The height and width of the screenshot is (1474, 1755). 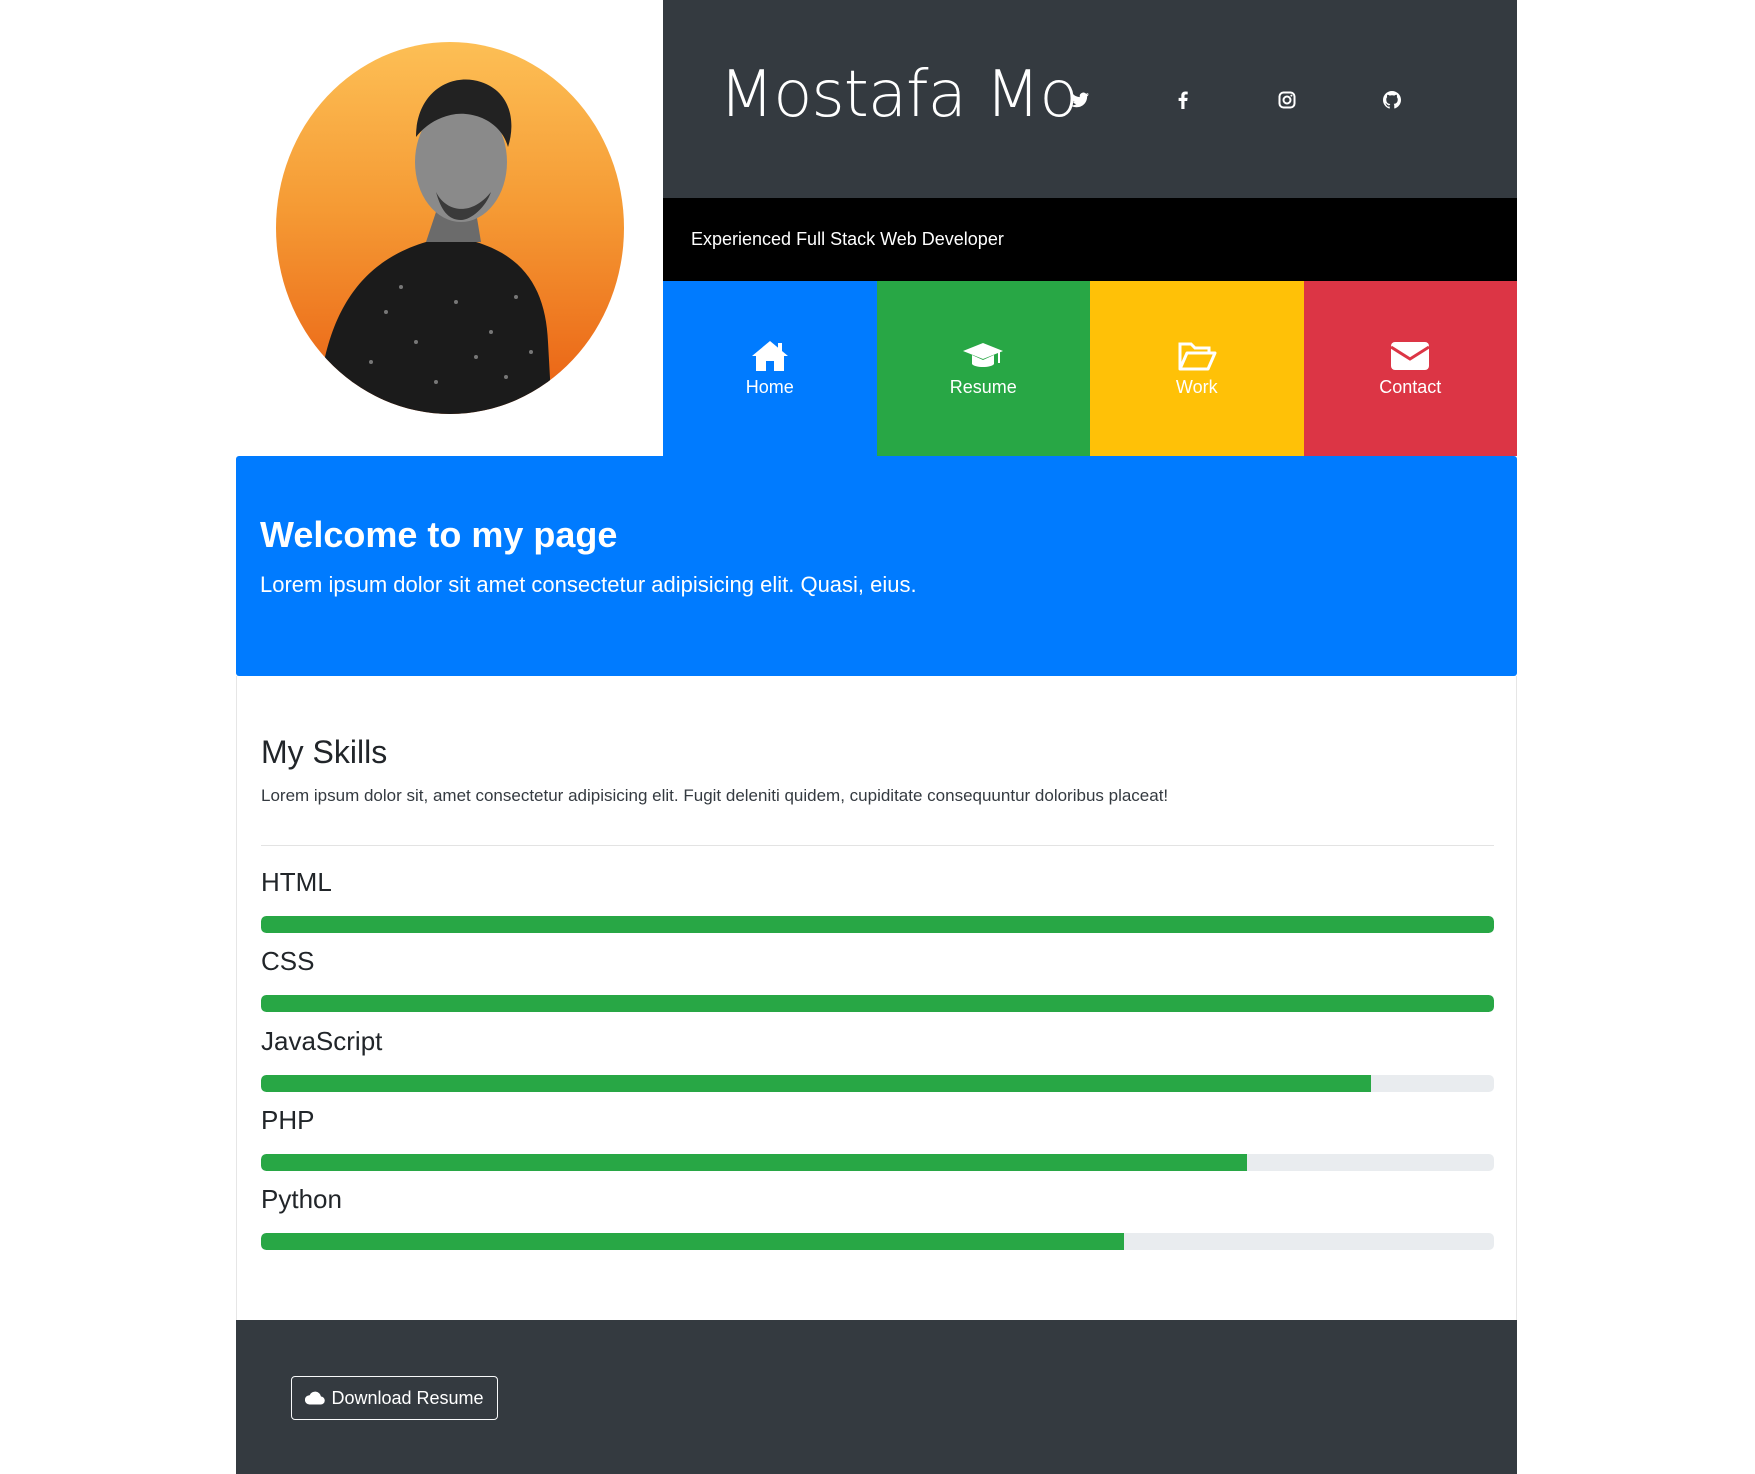 What do you see at coordinates (439, 534) in the screenshot?
I see `welcome-title: Welcome to my page` at bounding box center [439, 534].